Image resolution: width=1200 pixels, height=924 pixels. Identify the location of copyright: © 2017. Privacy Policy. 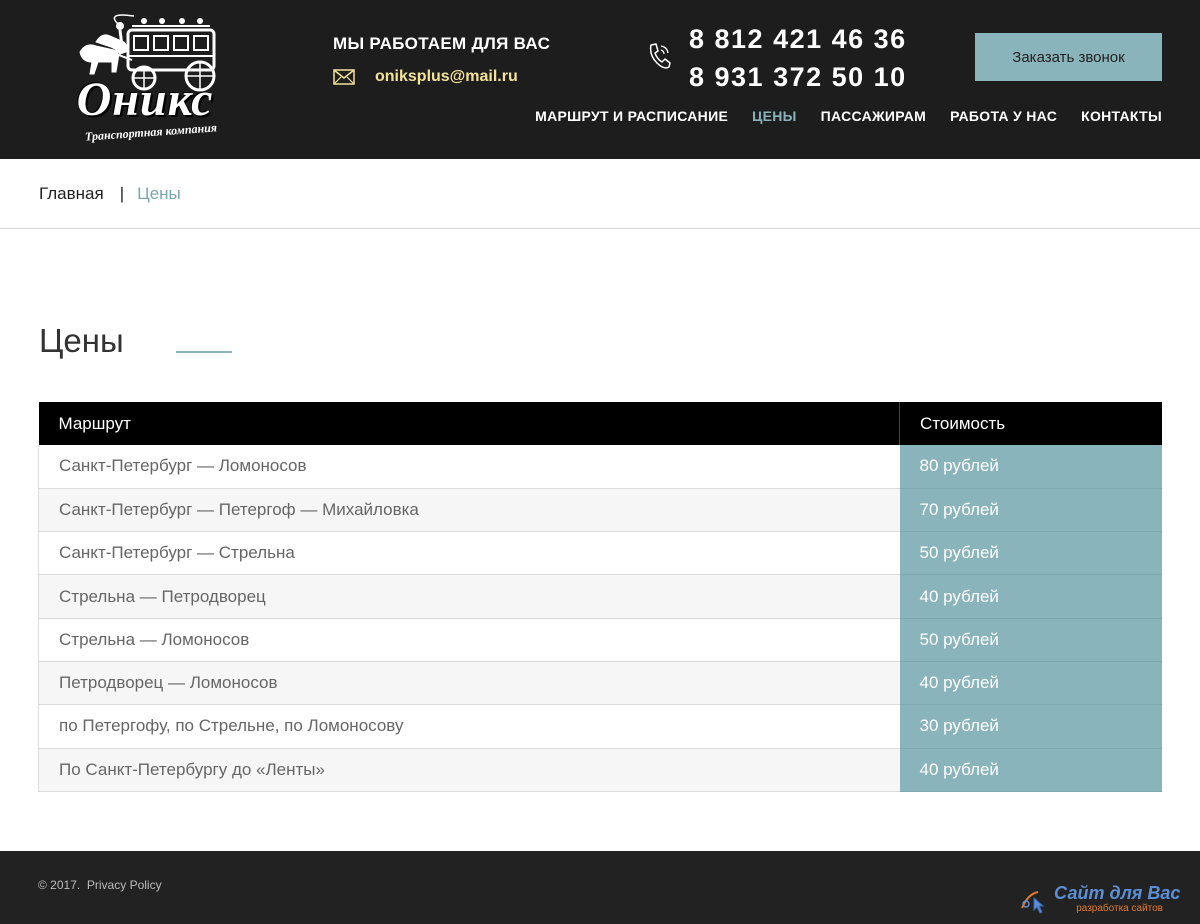
(100, 885).